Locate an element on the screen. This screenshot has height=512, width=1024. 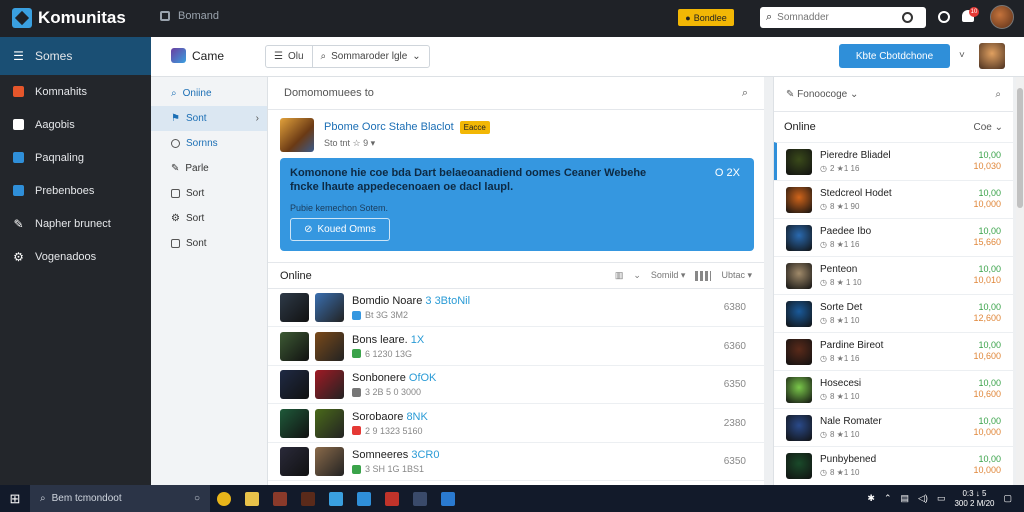
start-button: ⊞ is located at coordinates (15, 498).